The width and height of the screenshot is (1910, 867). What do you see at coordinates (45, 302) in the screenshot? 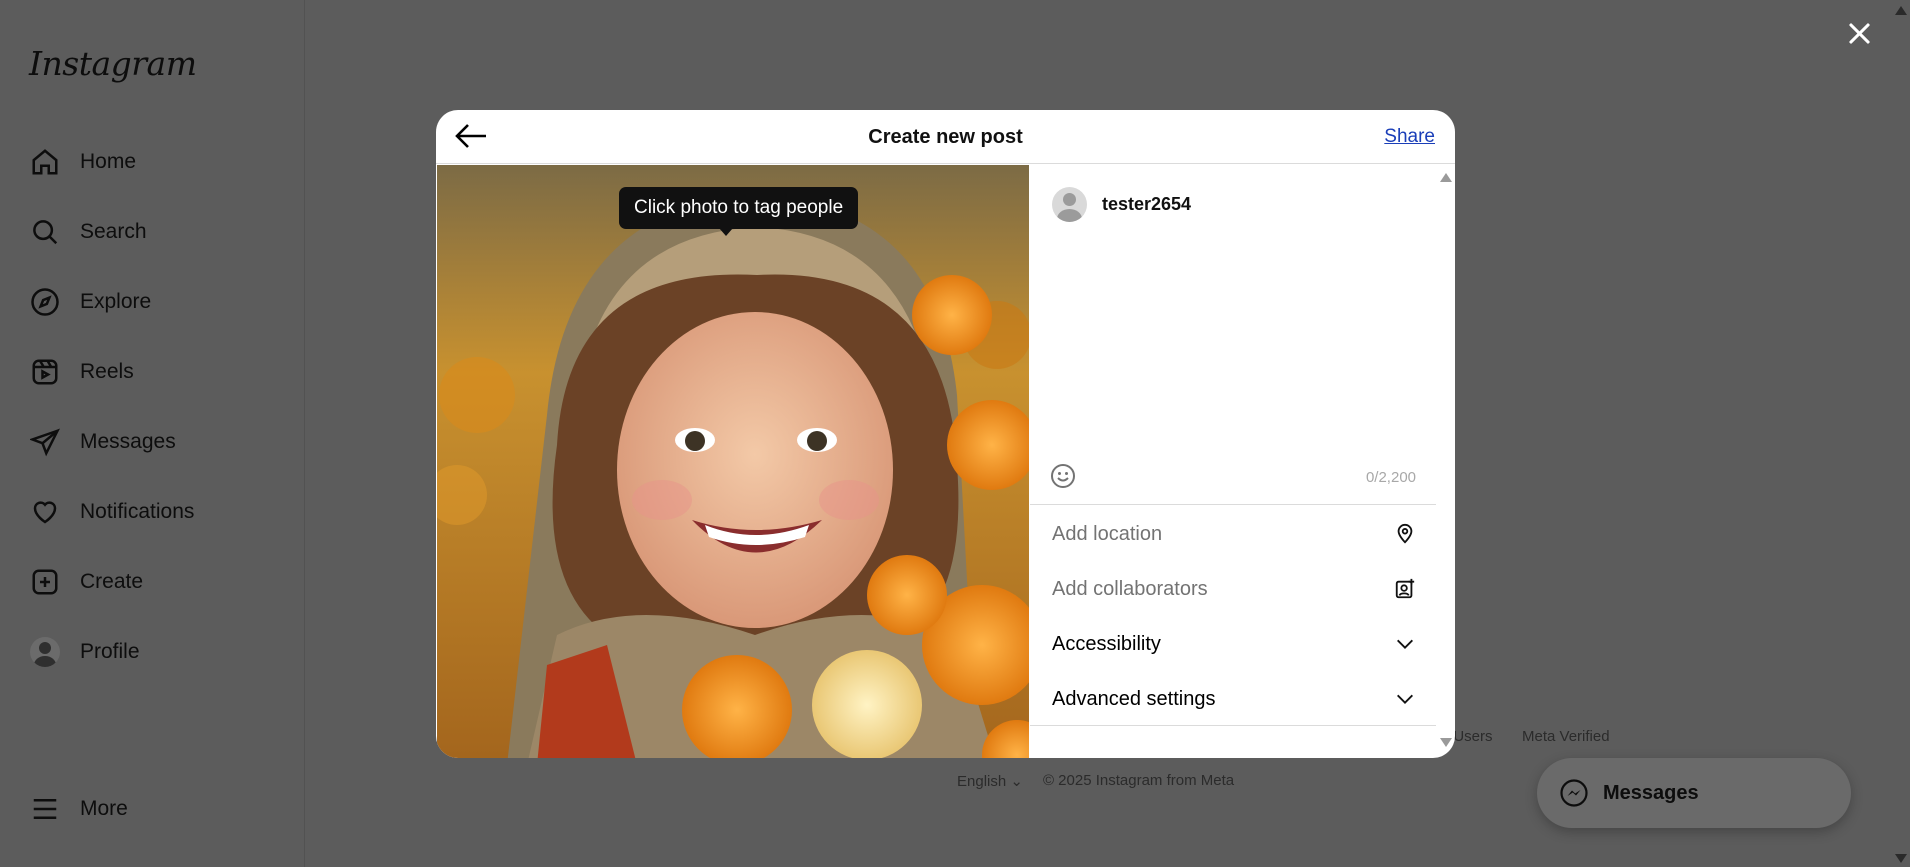
I see `compass-icon` at bounding box center [45, 302].